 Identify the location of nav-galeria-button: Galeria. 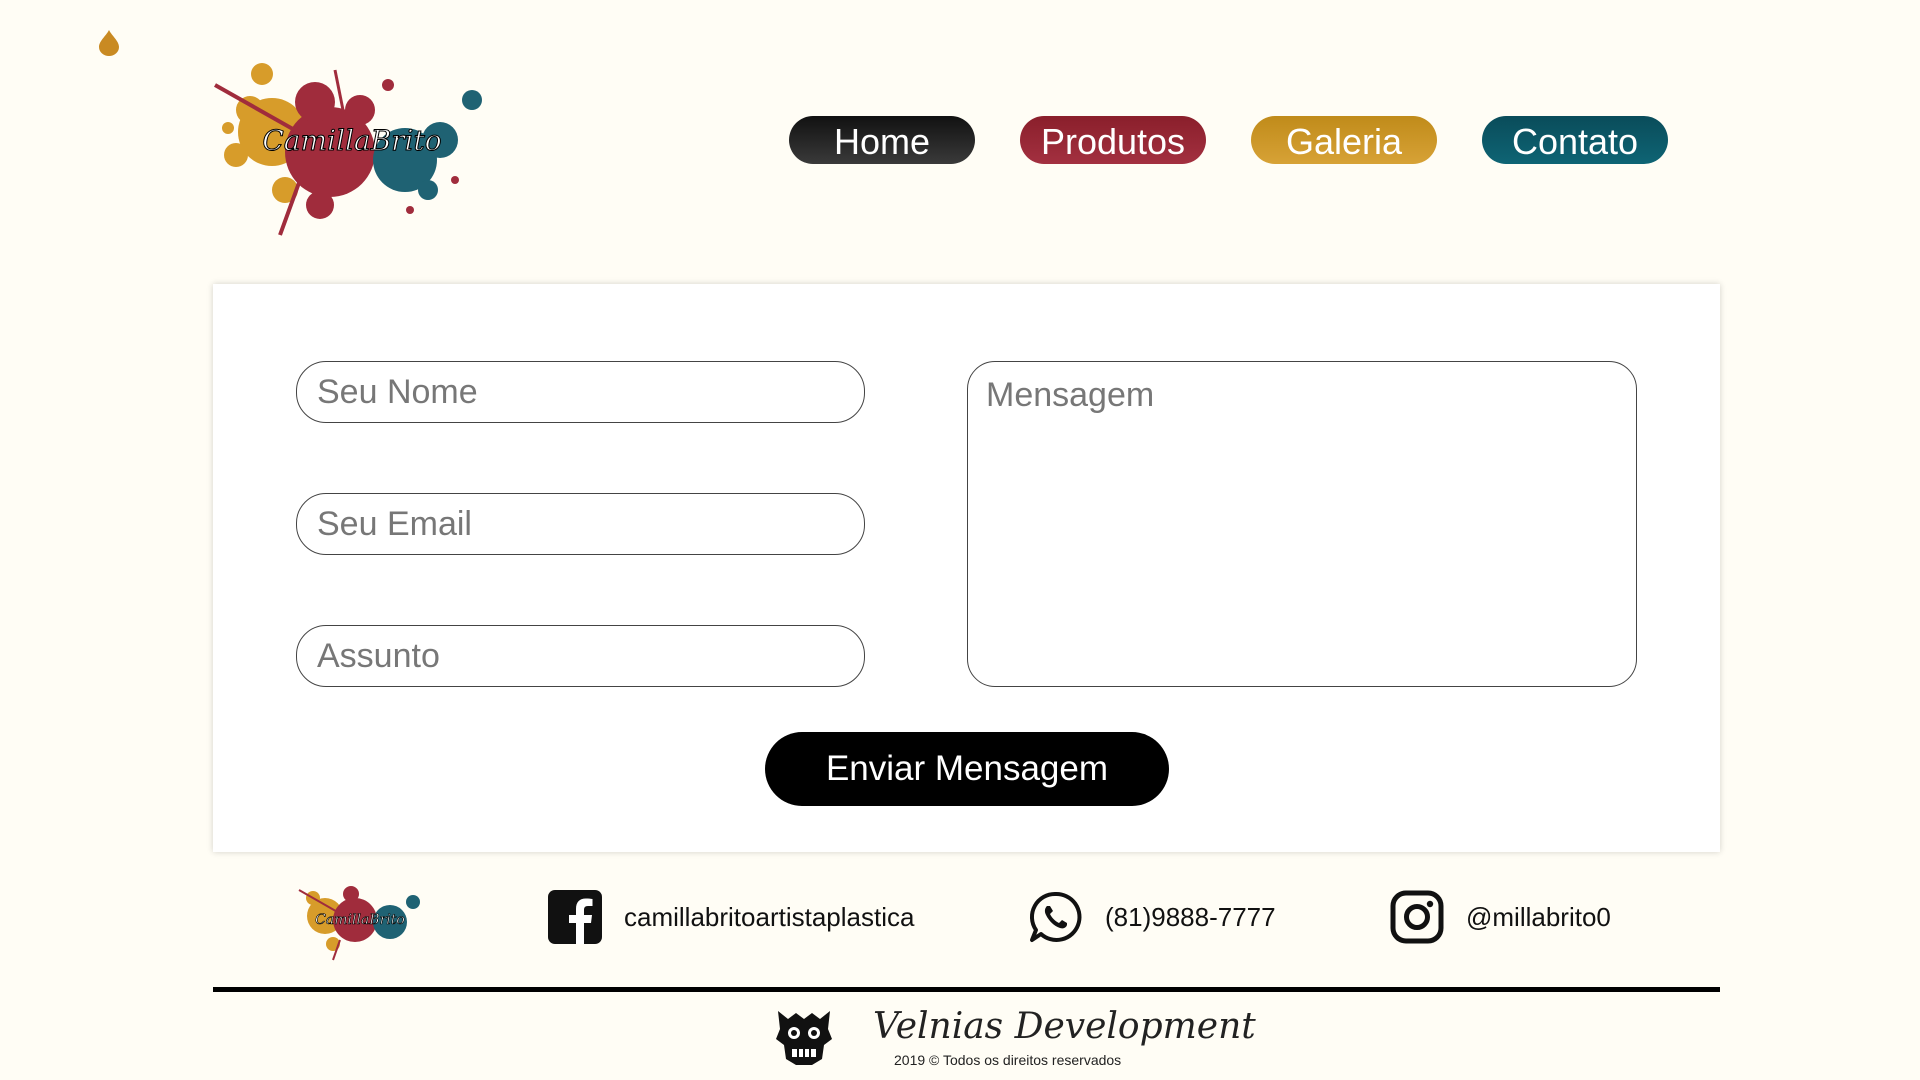
(1344, 140).